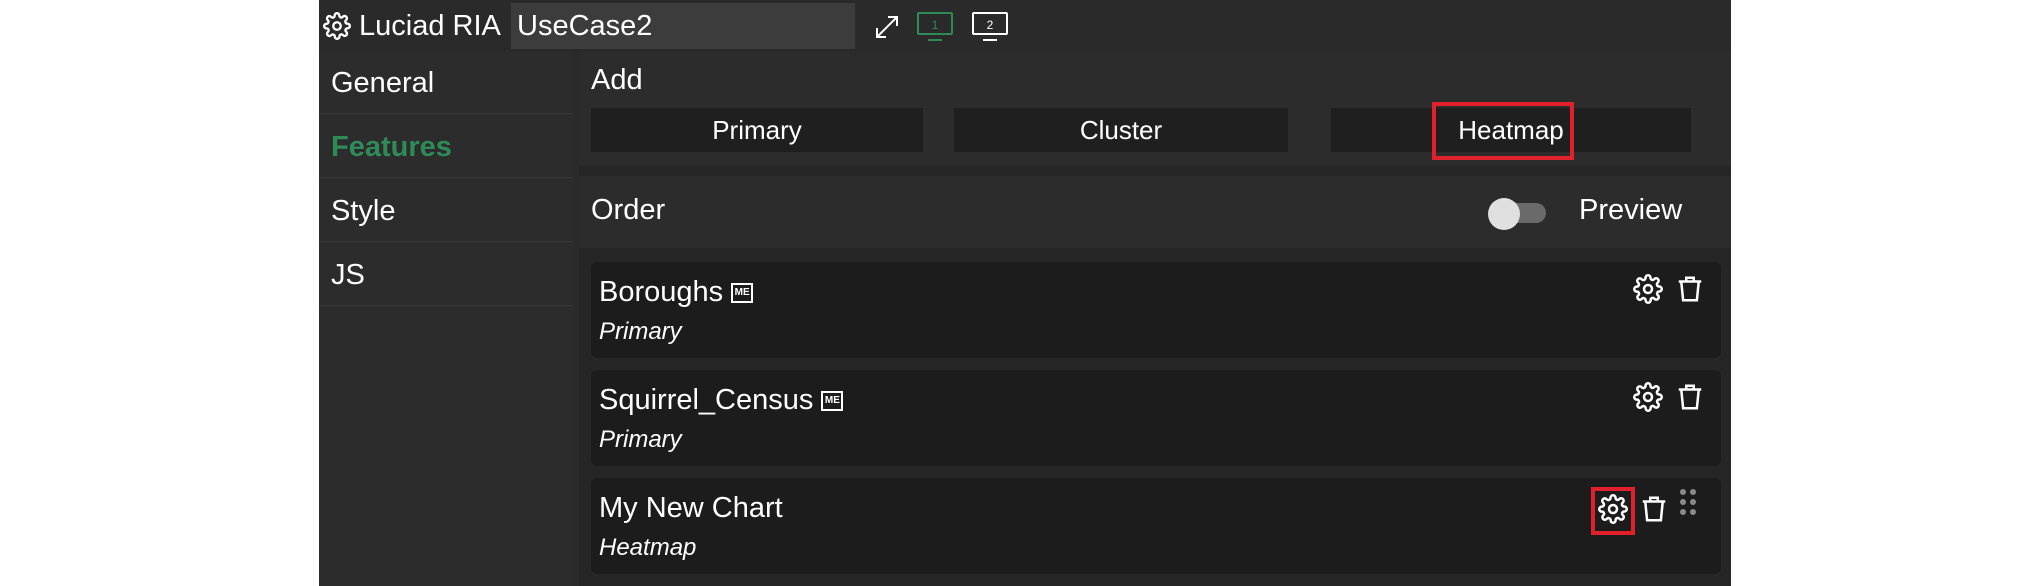  I want to click on sidebar-item-js: JS, so click(446, 275).